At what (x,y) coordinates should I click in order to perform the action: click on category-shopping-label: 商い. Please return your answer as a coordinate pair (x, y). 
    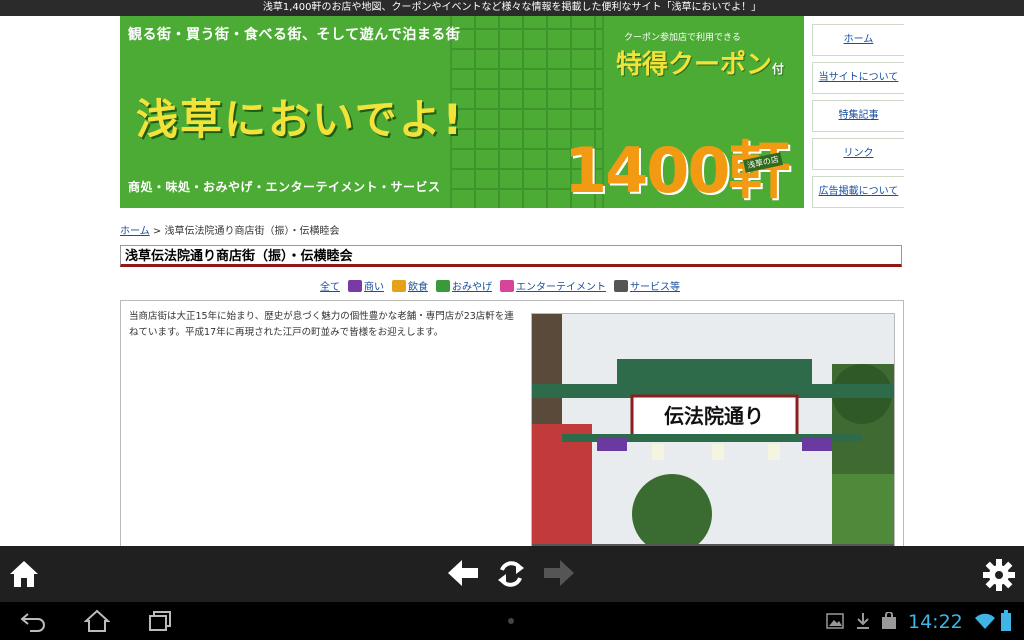
    Looking at the image, I should click on (374, 287).